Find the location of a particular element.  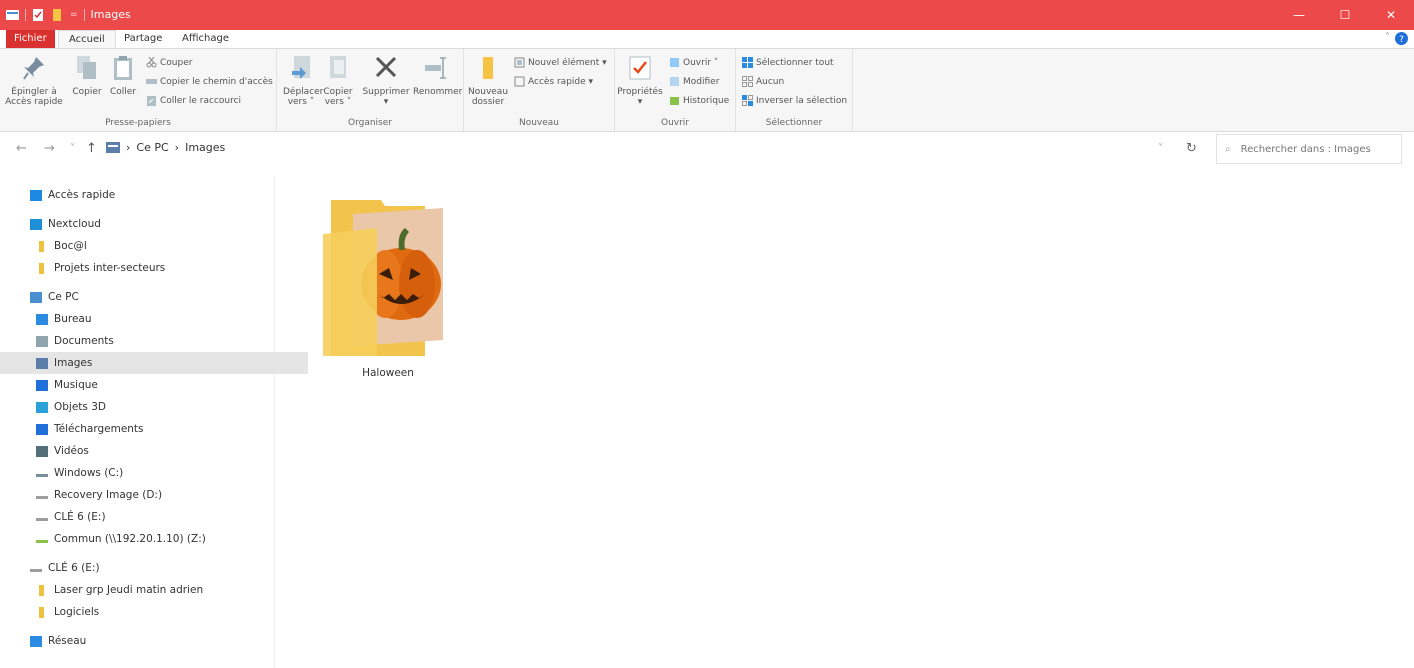

cube-icon is located at coordinates (42, 407).